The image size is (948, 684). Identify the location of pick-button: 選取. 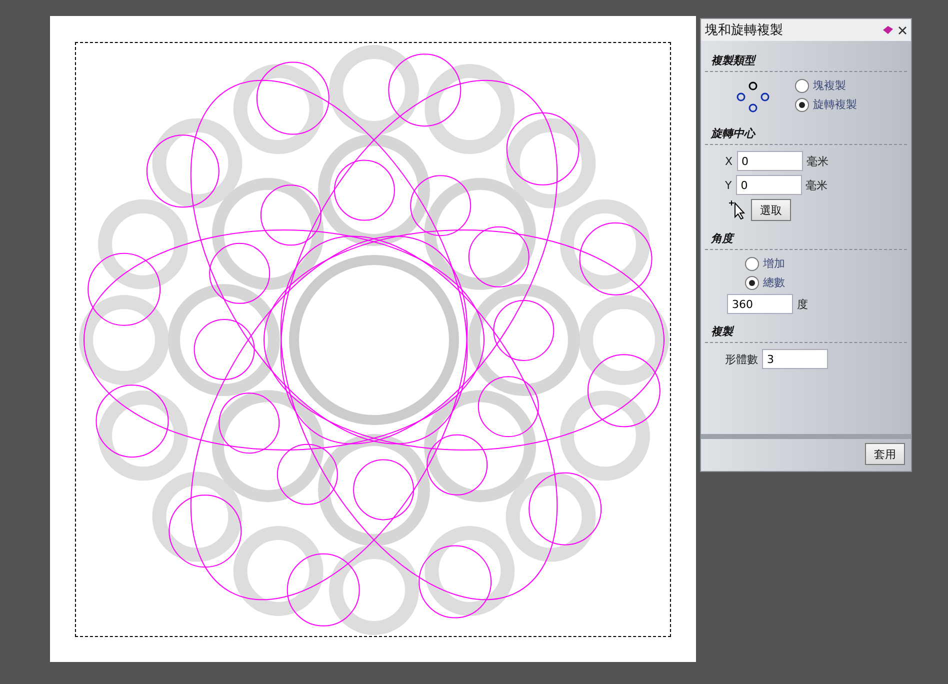
(771, 210).